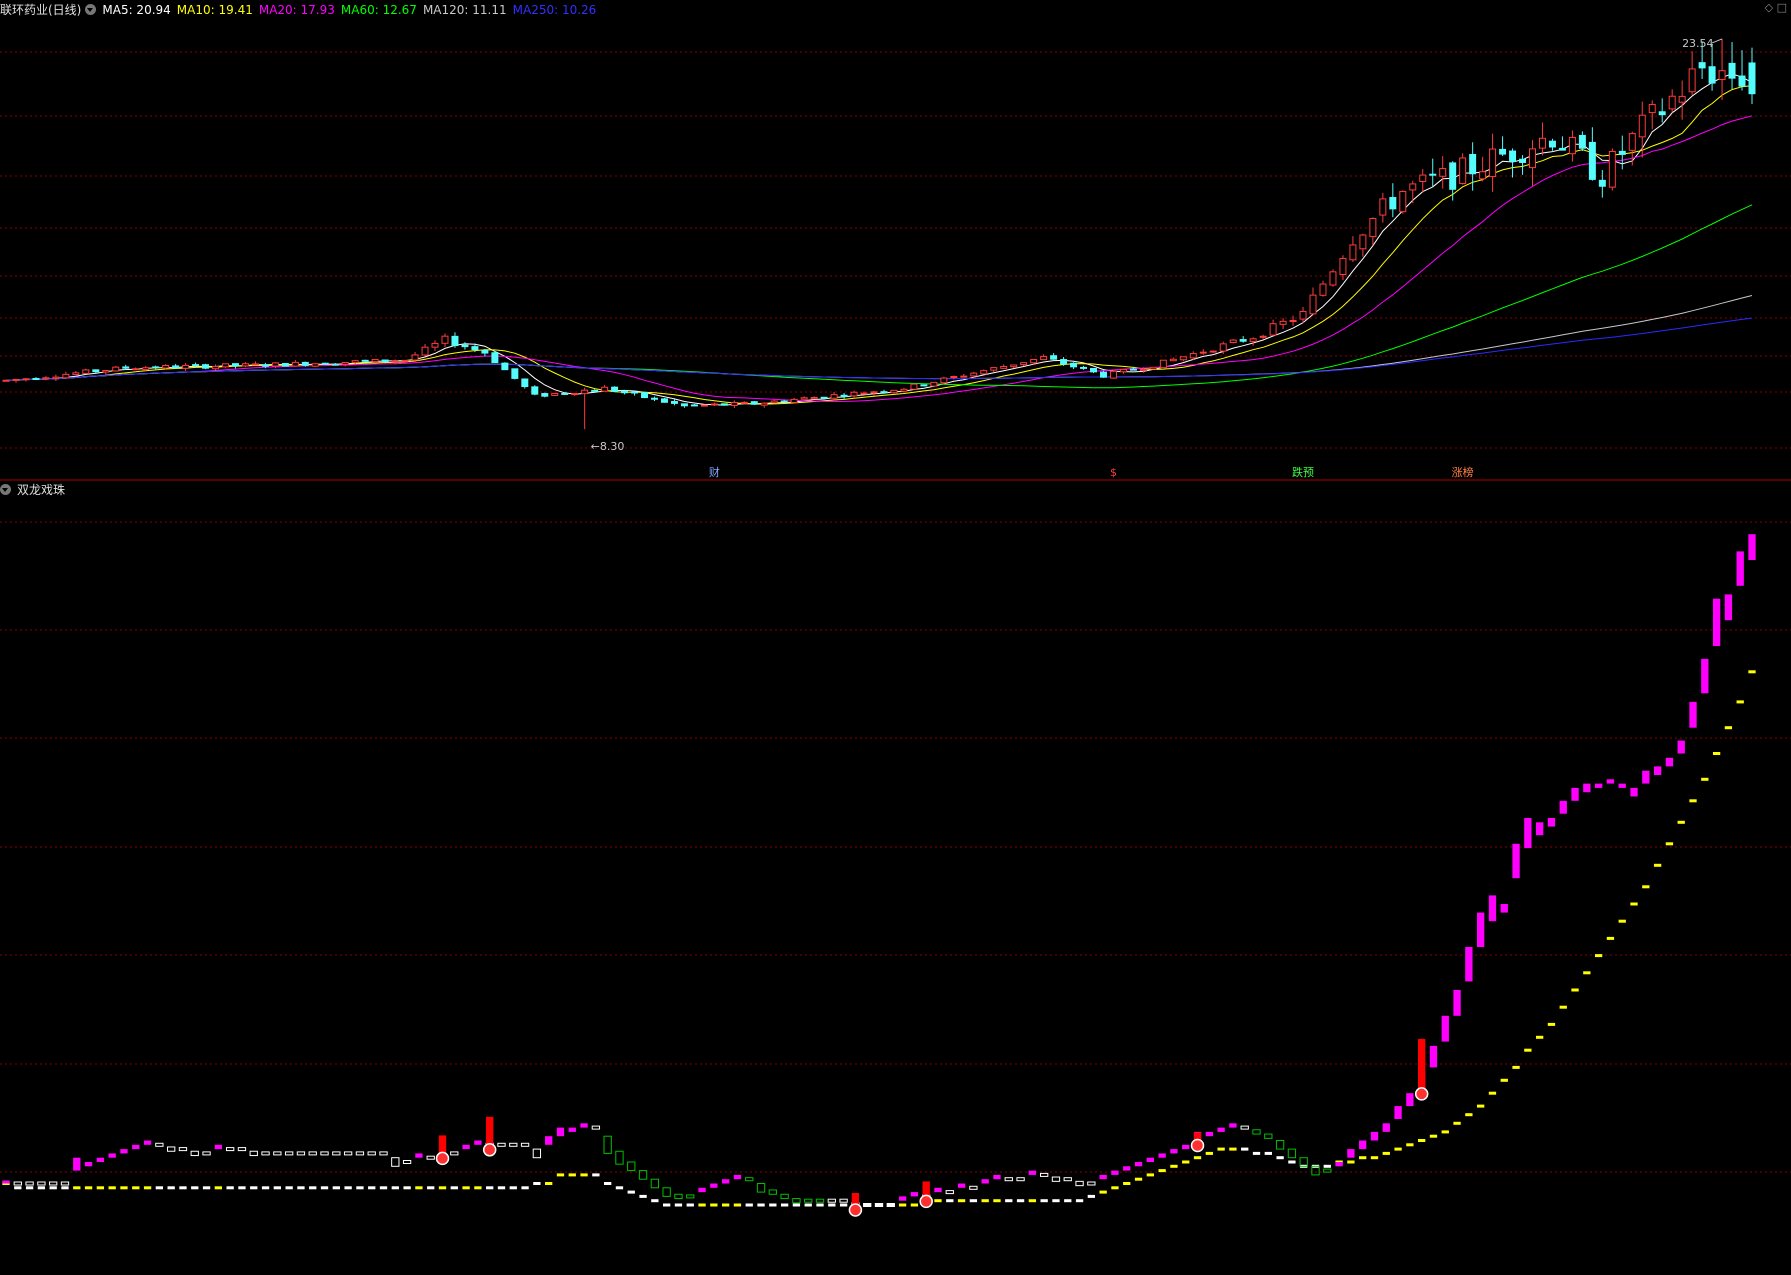 This screenshot has height=1275, width=1791. Describe the element at coordinates (608, 446) in the screenshot. I see `low-label: ←8.30` at that location.